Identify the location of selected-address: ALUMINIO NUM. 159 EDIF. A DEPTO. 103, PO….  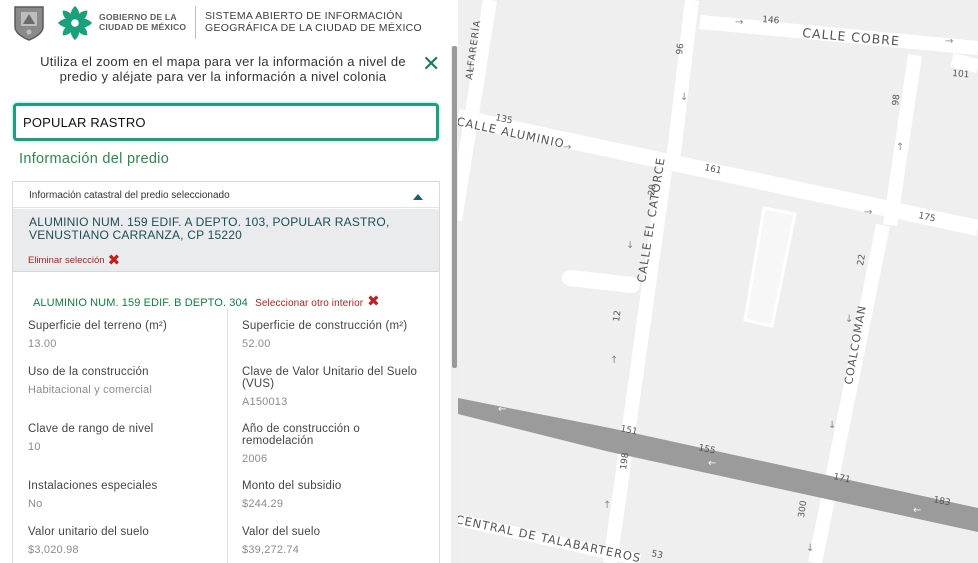
(226, 240).